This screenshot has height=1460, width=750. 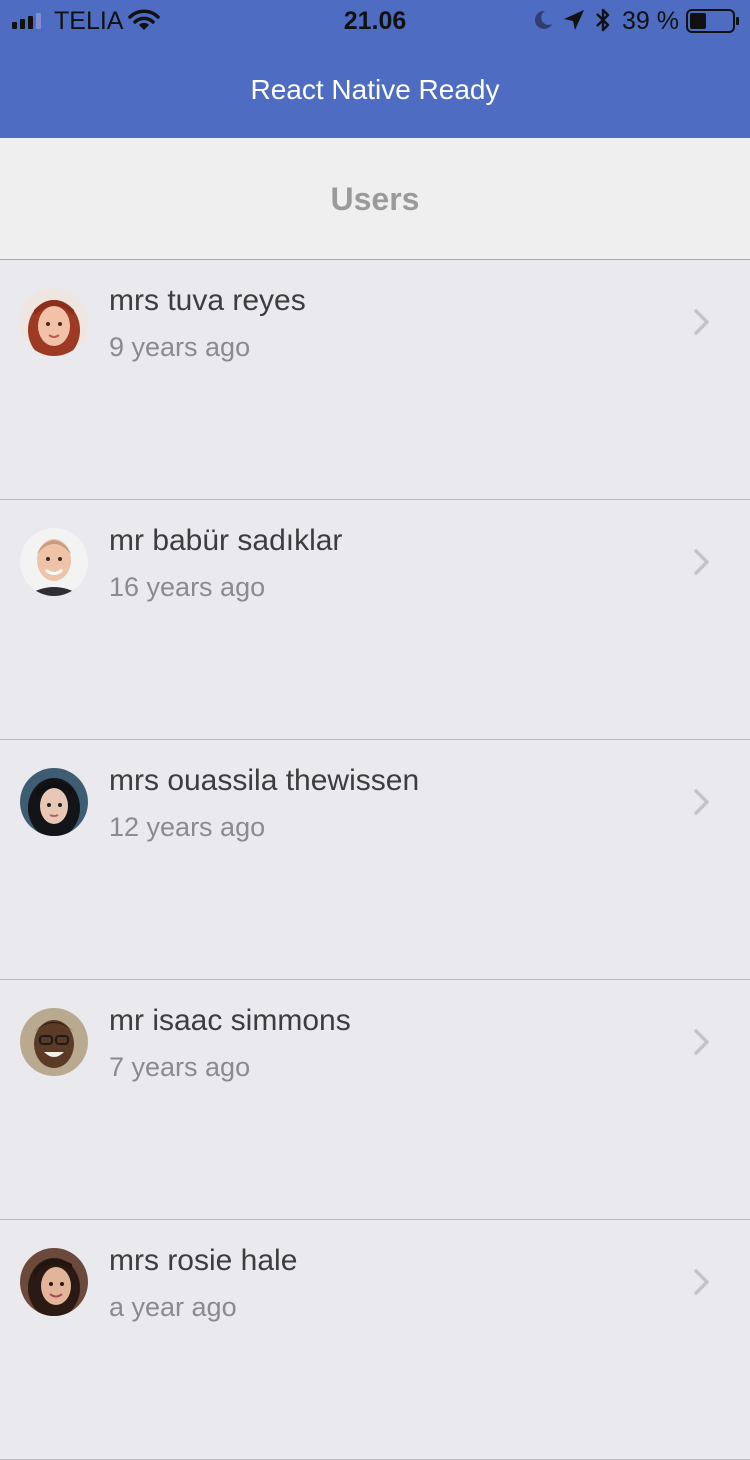 What do you see at coordinates (203, 1260) in the screenshot?
I see `user-name: mrs rosie hale` at bounding box center [203, 1260].